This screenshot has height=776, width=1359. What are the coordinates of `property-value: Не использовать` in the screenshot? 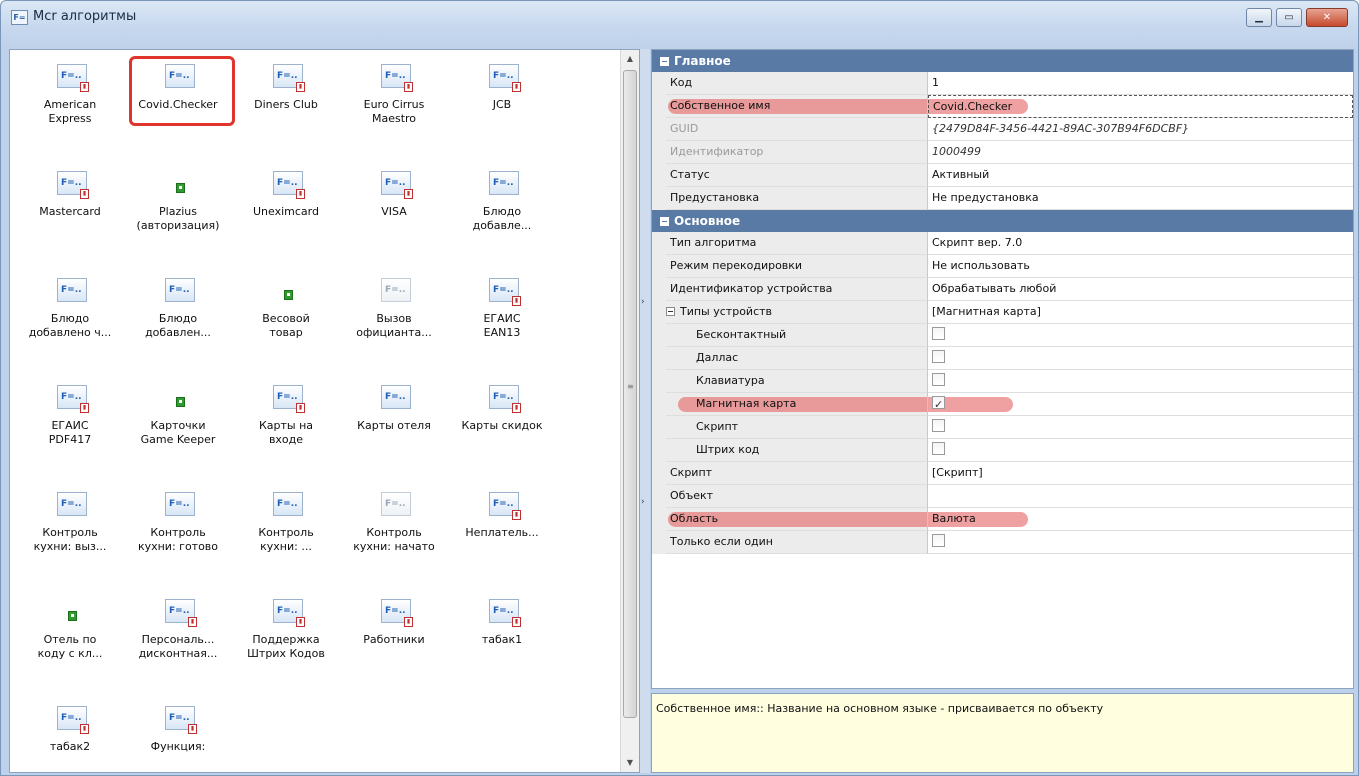 It's located at (1140, 266).